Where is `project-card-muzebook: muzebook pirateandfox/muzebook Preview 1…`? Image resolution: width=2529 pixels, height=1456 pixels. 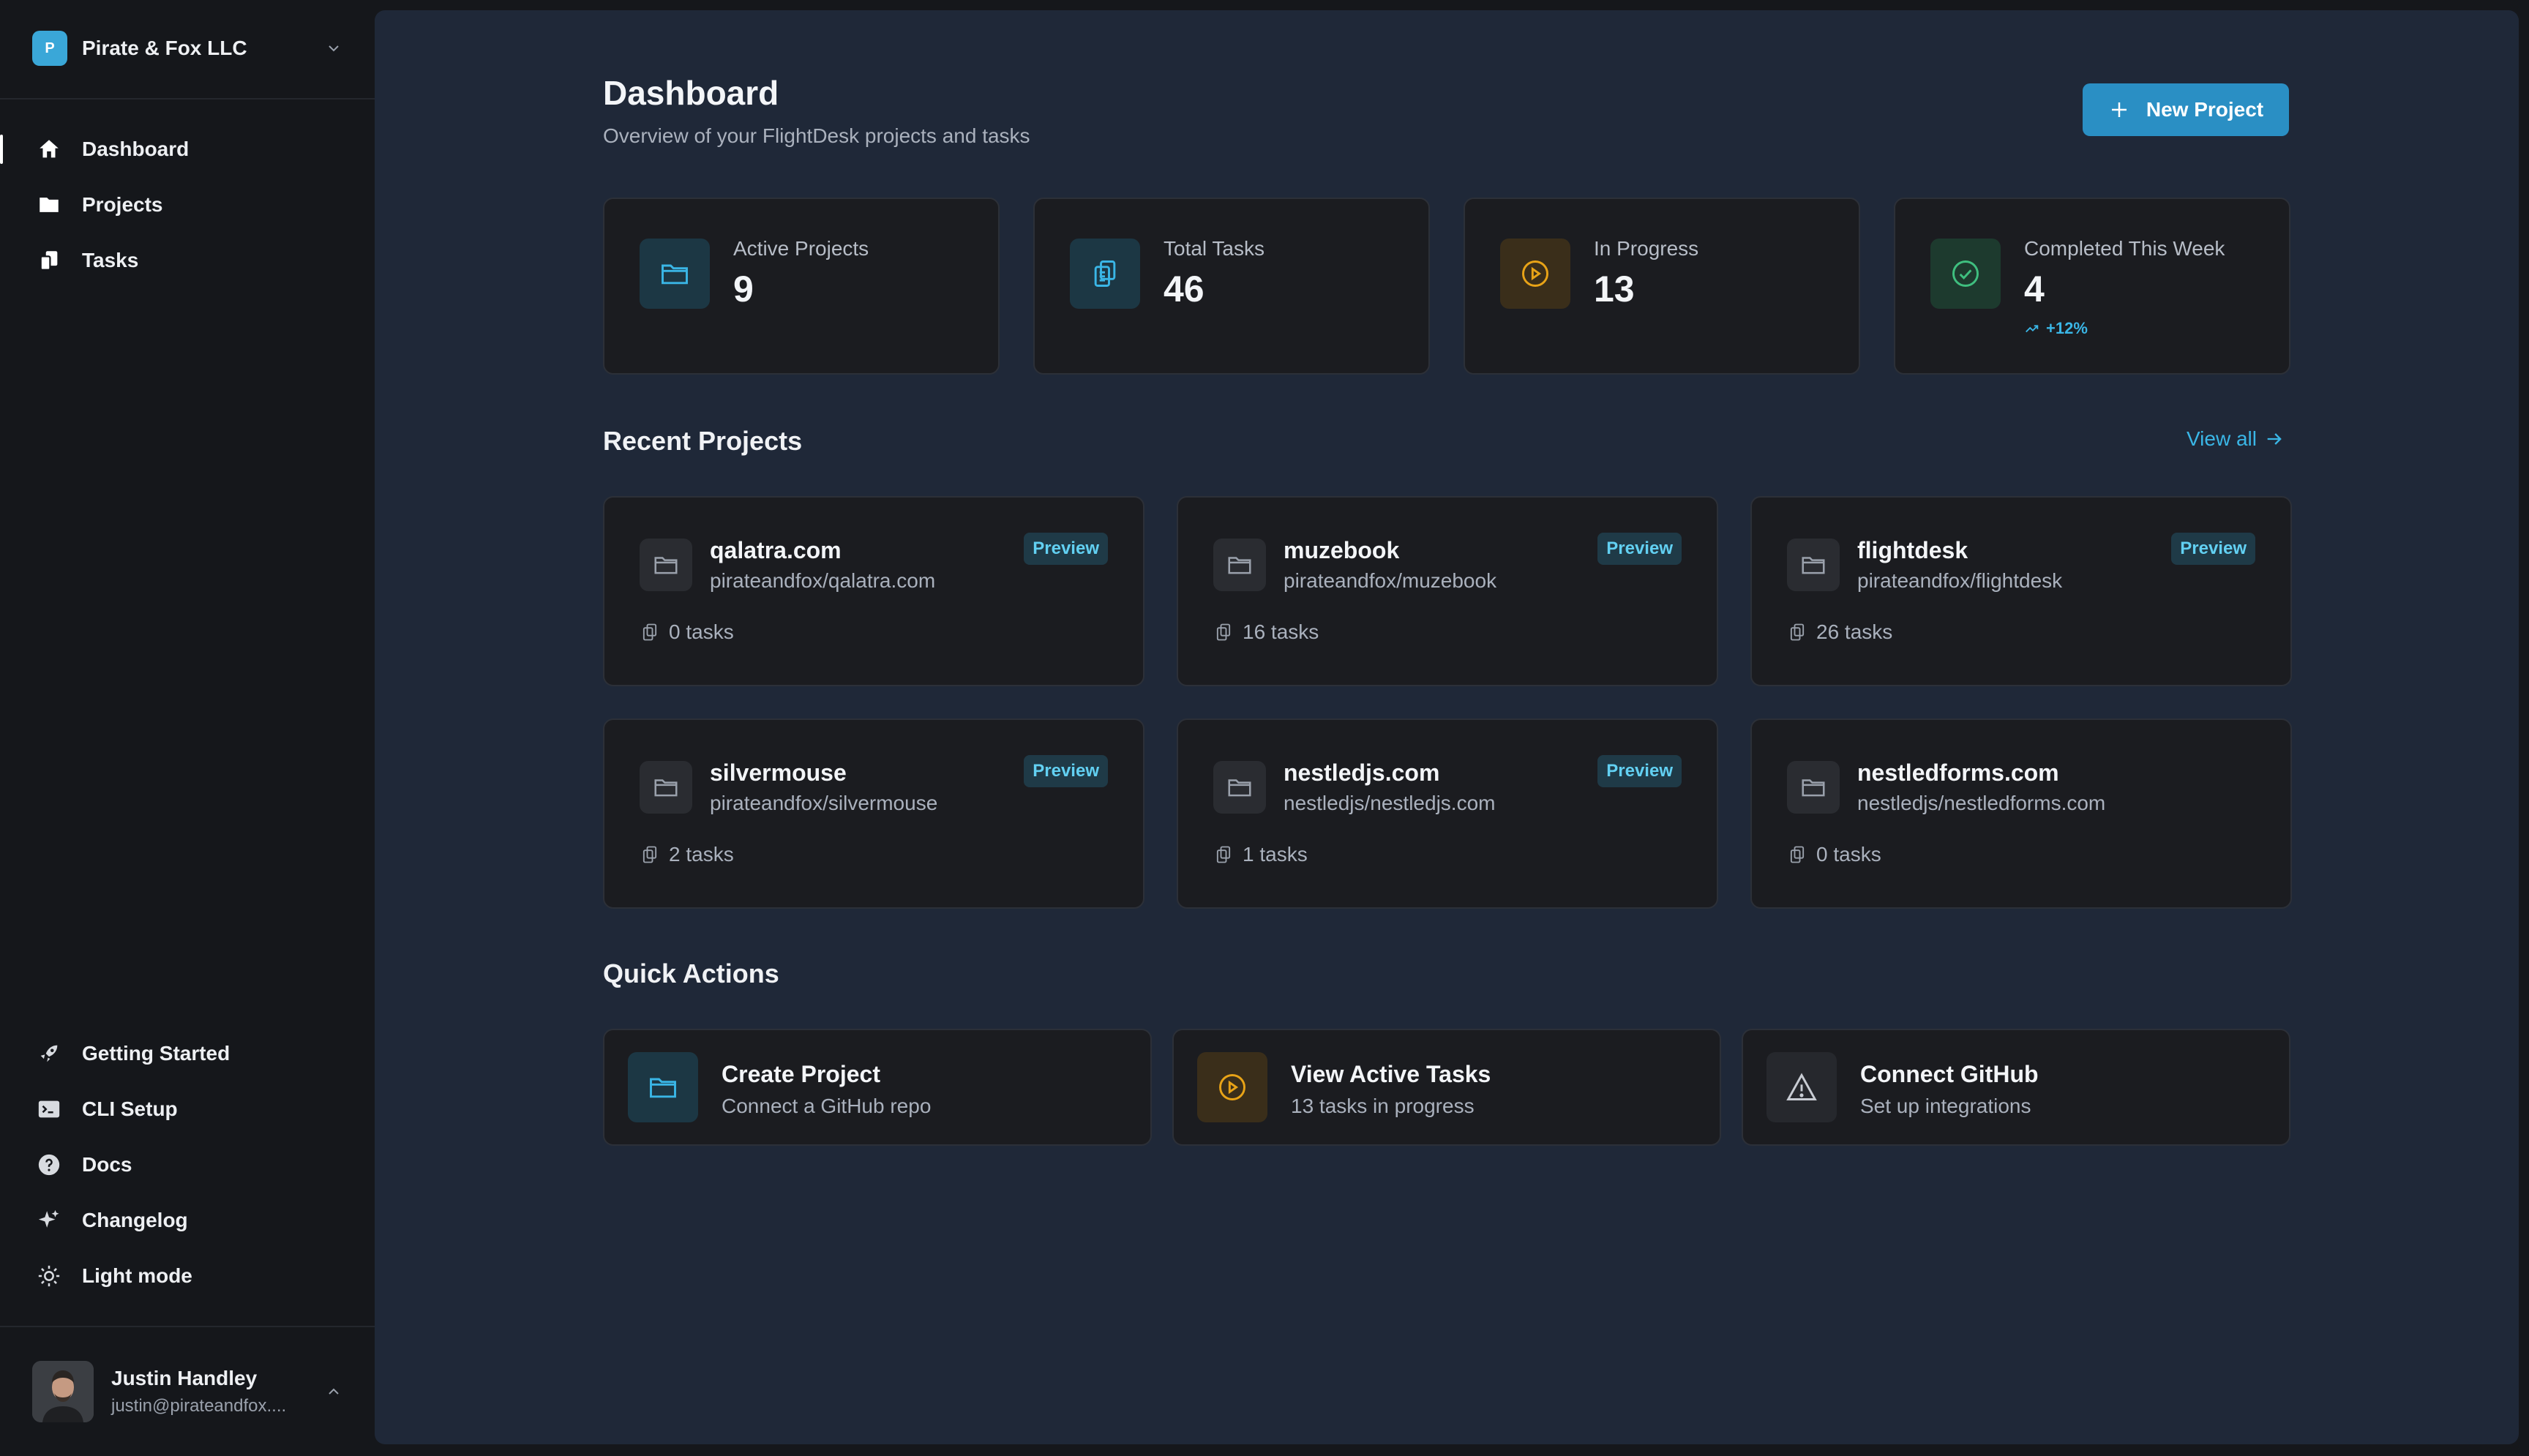 project-card-muzebook: muzebook pirateandfox/muzebook Preview 1… is located at coordinates (1447, 591).